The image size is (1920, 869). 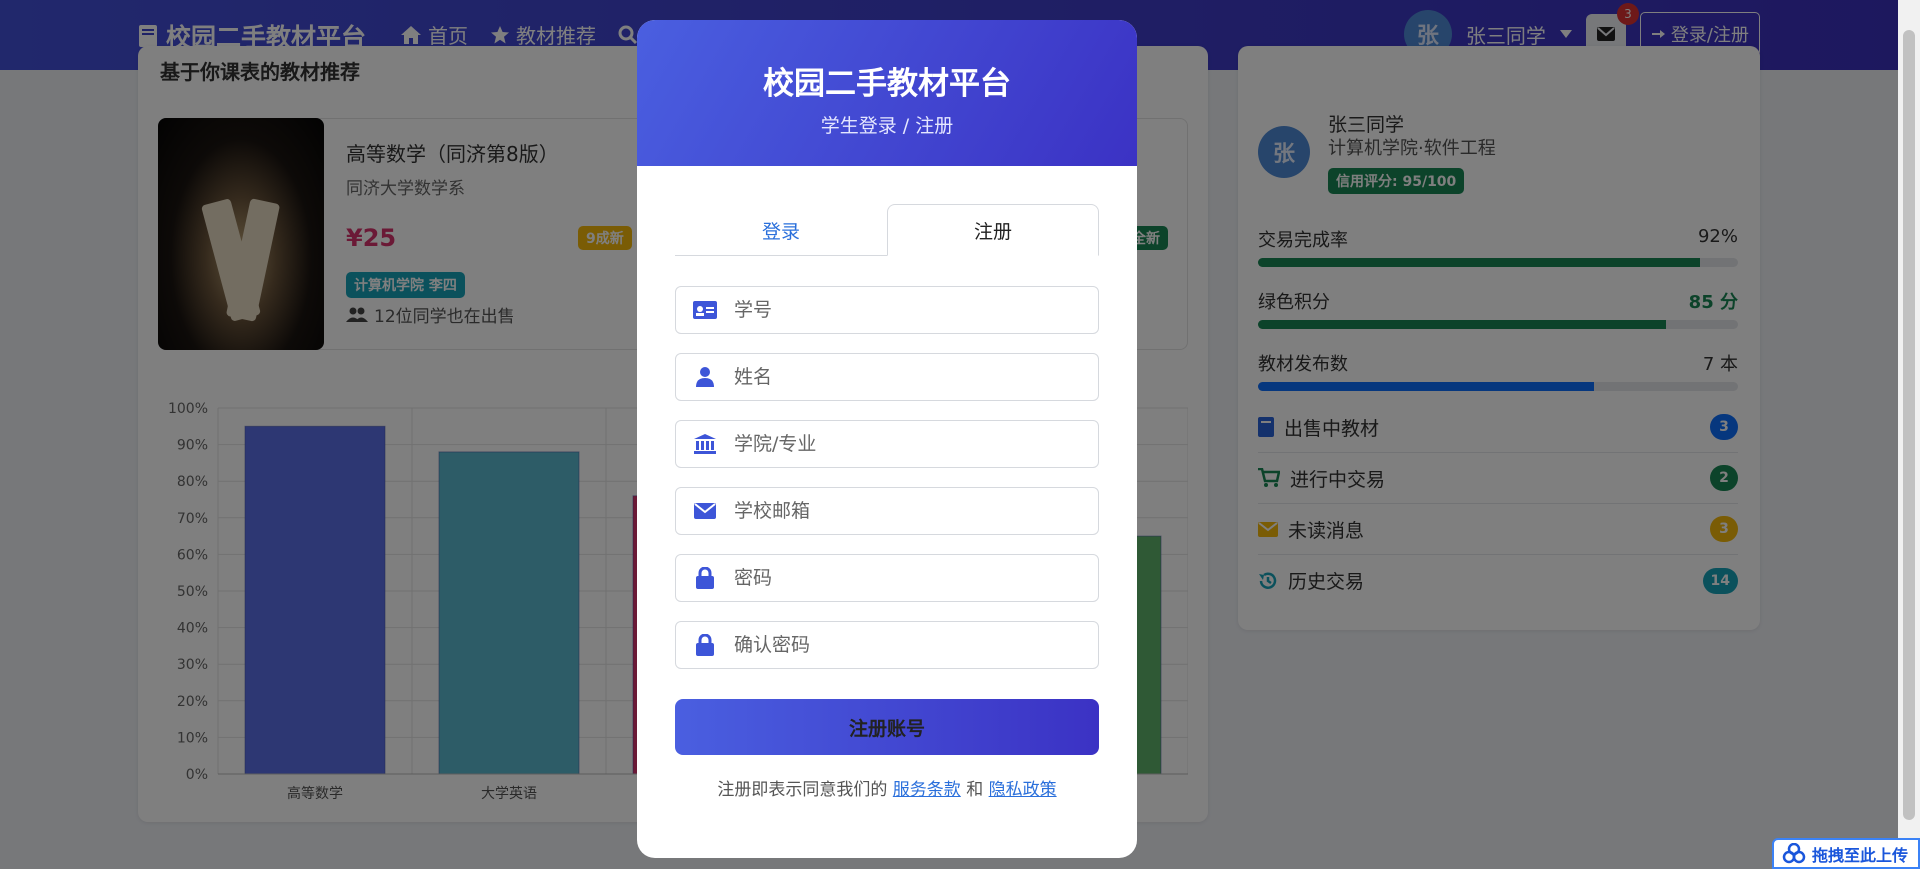 I want to click on name-field, so click(x=887, y=377).